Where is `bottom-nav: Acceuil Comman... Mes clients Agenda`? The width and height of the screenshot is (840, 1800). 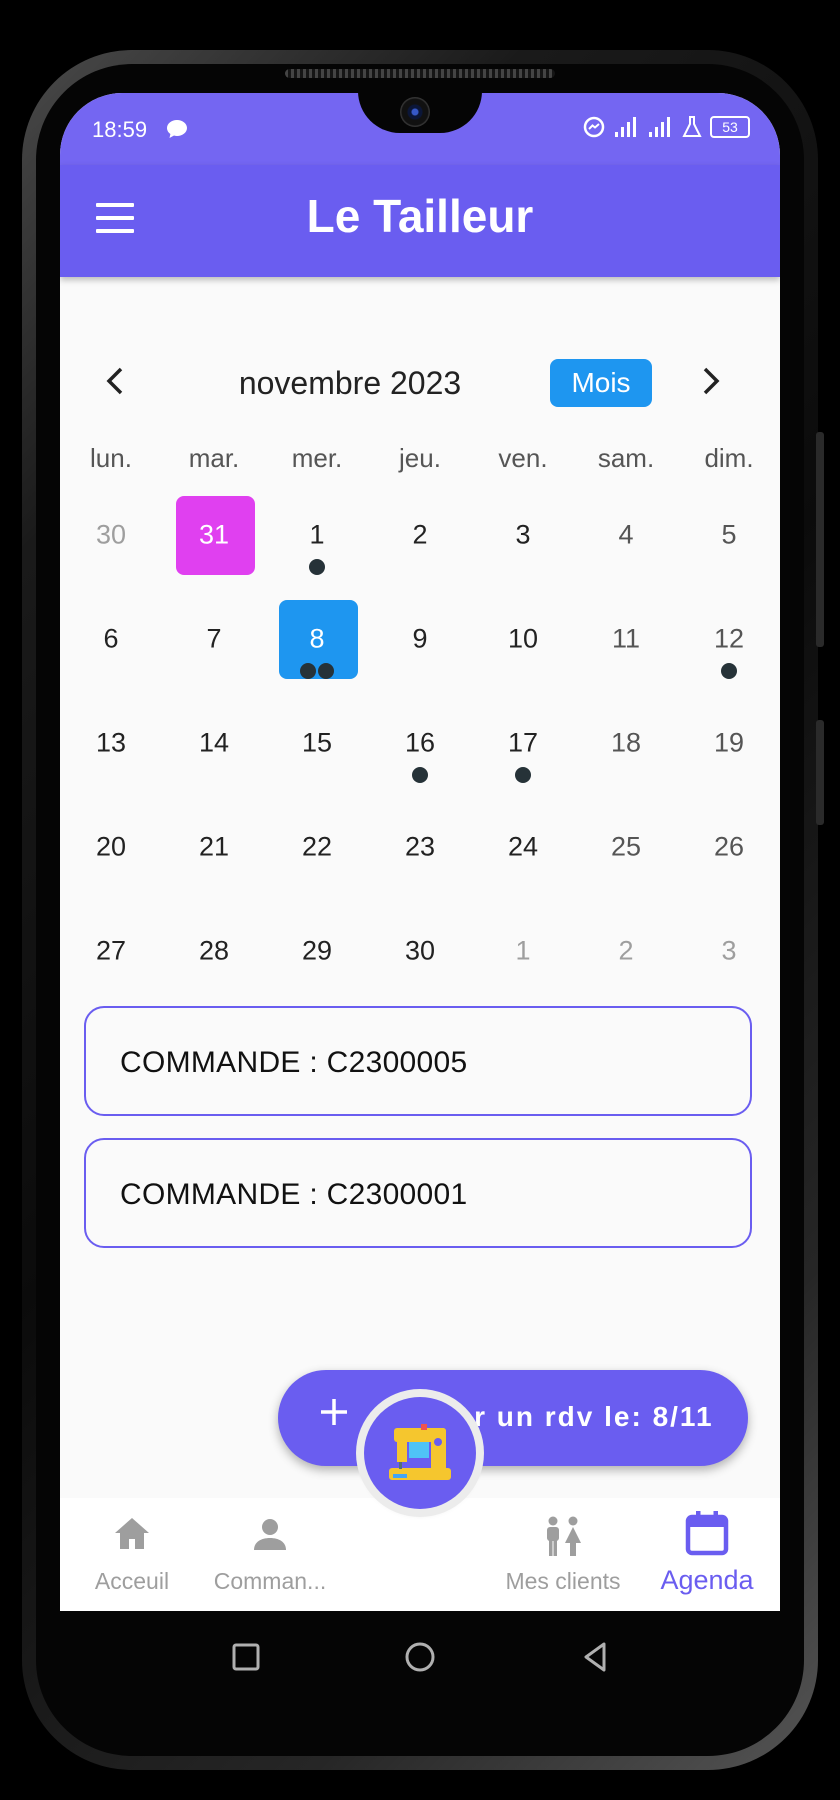
bottom-nav: Acceuil Comman... Mes clients Agenda is located at coordinates (420, 1554).